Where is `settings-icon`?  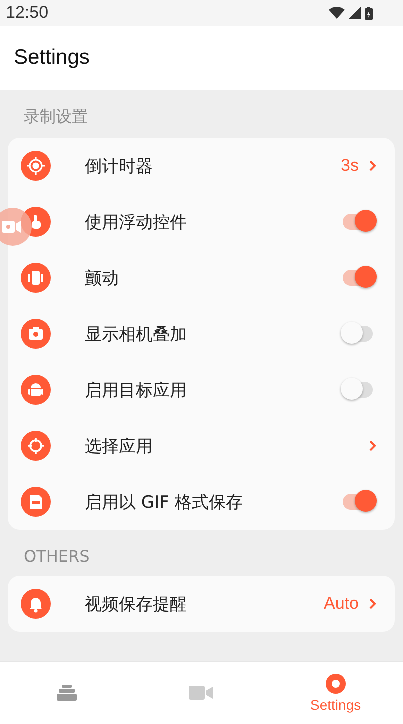 settings-icon is located at coordinates (335, 684).